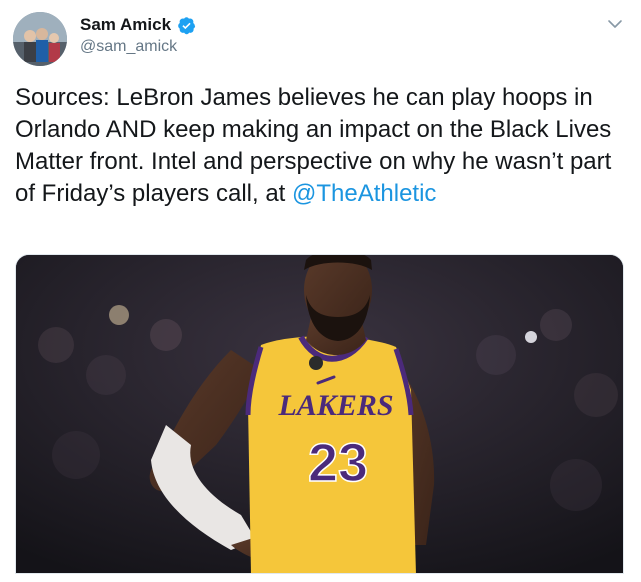 The height and width of the screenshot is (582, 641). I want to click on handle: @sam_amick, so click(128, 47).